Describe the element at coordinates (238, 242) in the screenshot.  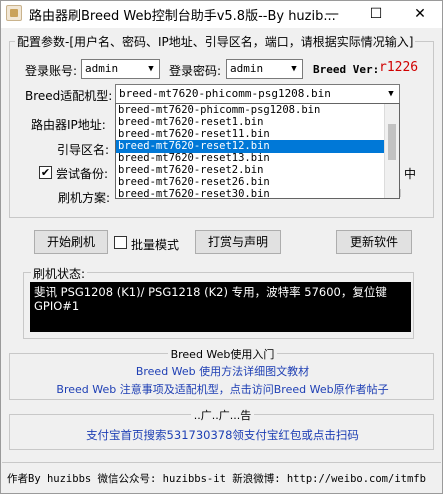
I see `donate-button: 打赏与声明` at that location.